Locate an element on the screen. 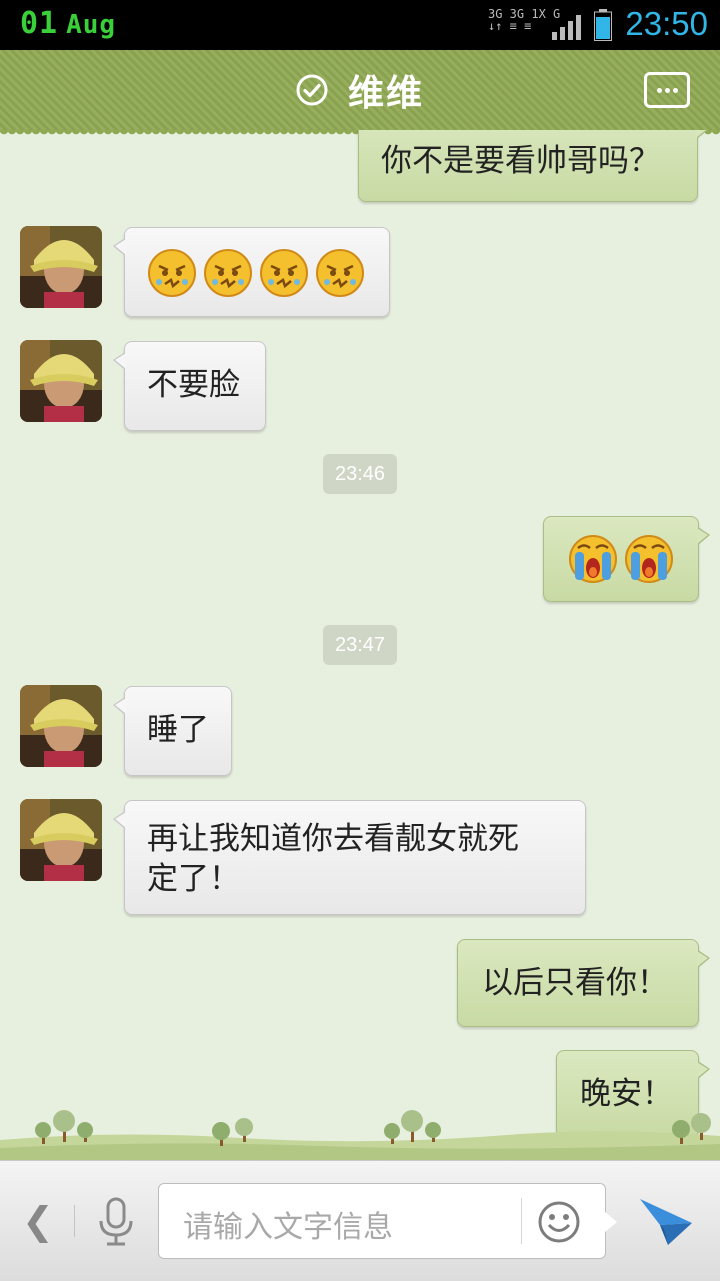 The width and height of the screenshot is (720, 1281). check-circle-icon is located at coordinates (312, 90).